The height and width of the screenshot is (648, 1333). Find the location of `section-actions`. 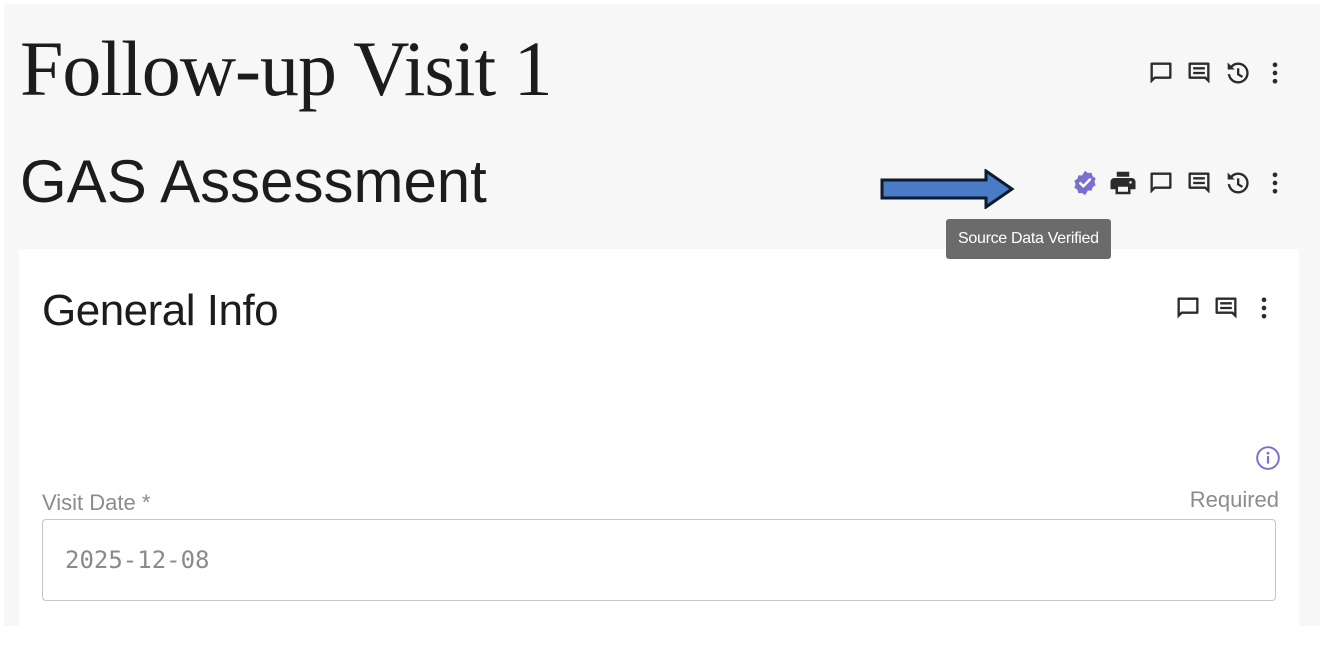

section-actions is located at coordinates (1222, 308).